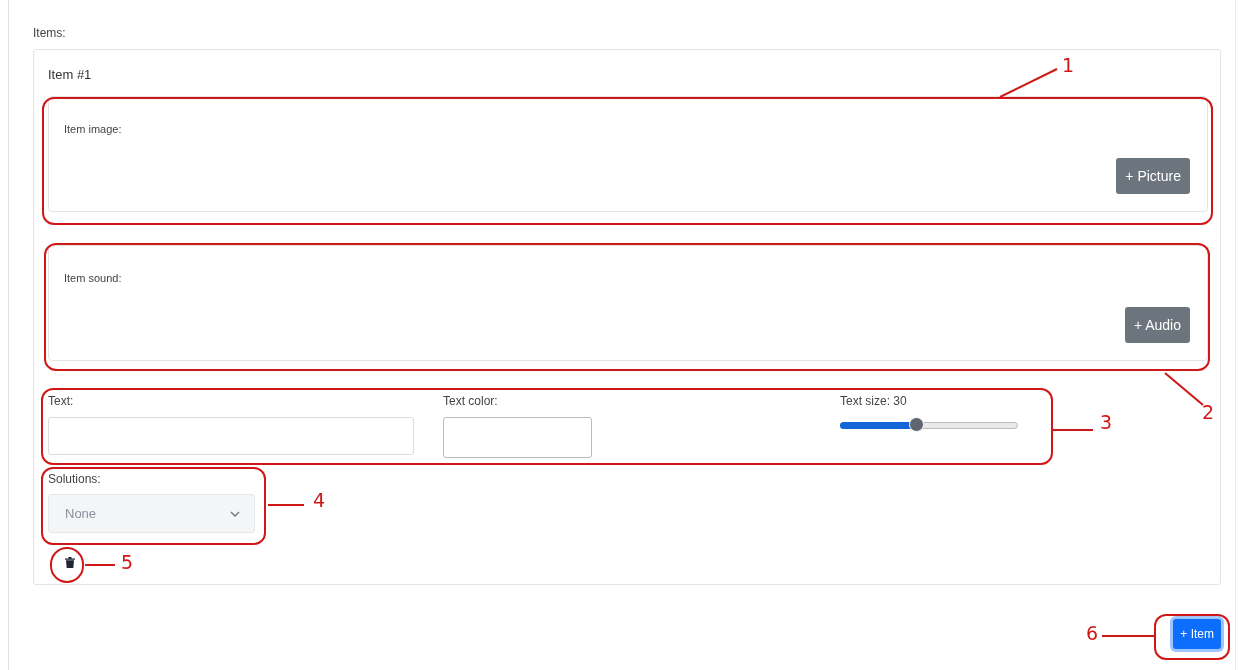 The height and width of the screenshot is (670, 1244). What do you see at coordinates (874, 401) in the screenshot?
I see `slider-label: Text size: 30` at bounding box center [874, 401].